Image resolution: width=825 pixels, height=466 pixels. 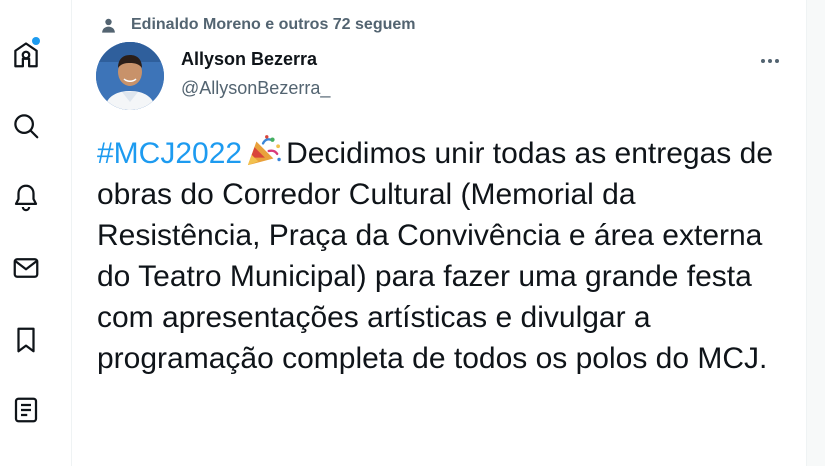 I want to click on person-icon, so click(x=108, y=25).